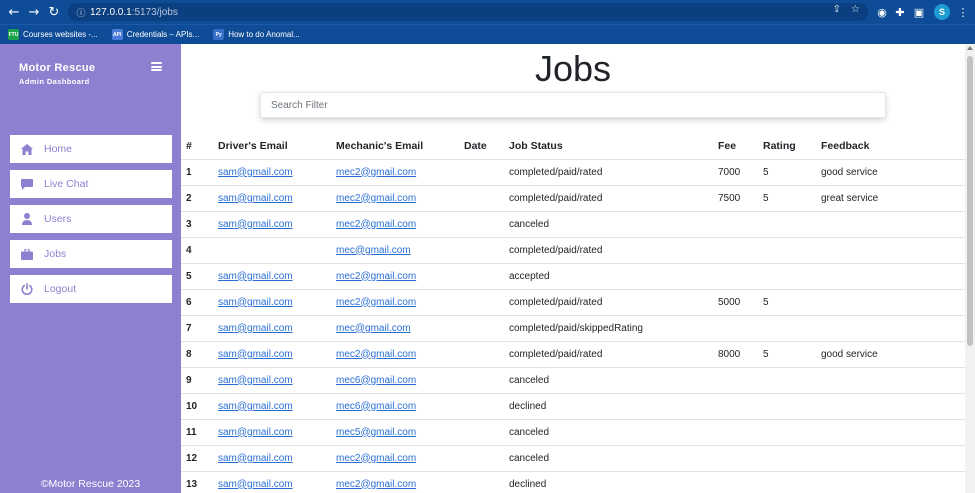 The height and width of the screenshot is (493, 975). I want to click on mechanic-email-cell: mec6@gmail.com, so click(395, 406).